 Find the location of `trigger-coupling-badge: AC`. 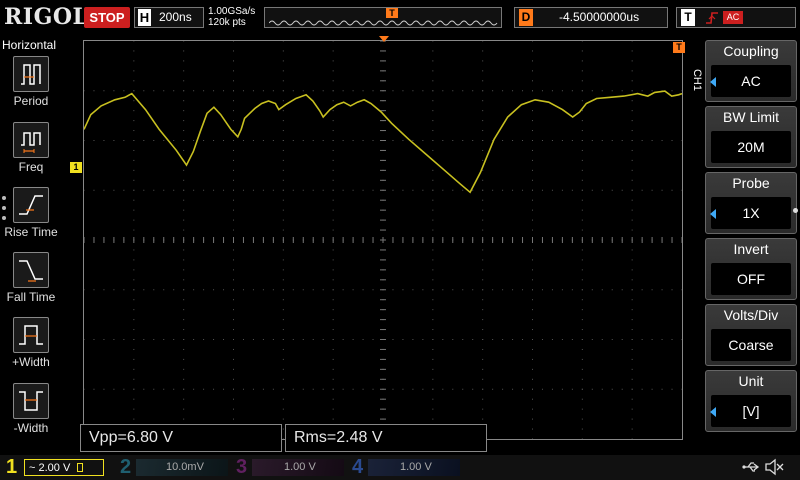

trigger-coupling-badge: AC is located at coordinates (733, 17).